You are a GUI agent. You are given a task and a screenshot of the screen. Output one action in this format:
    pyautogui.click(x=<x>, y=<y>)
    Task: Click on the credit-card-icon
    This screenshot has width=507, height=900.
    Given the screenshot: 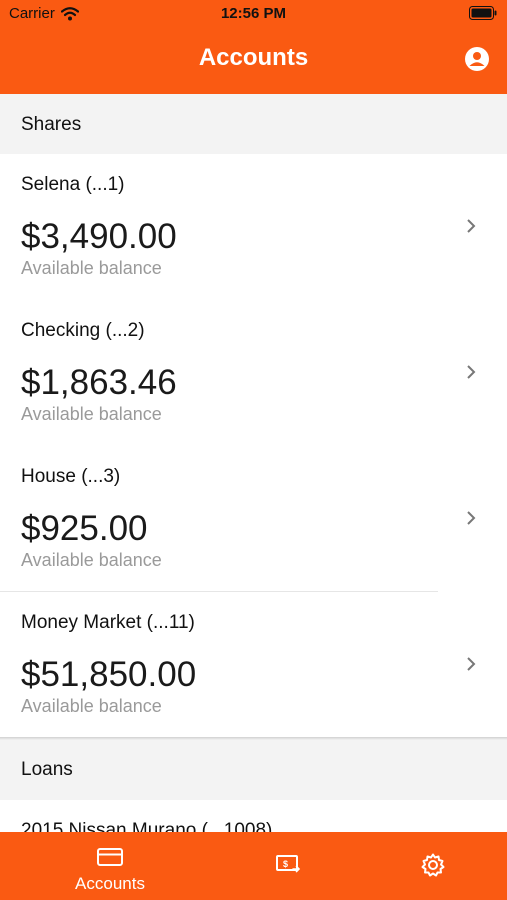 What is the action you would take?
    pyautogui.click(x=110, y=857)
    